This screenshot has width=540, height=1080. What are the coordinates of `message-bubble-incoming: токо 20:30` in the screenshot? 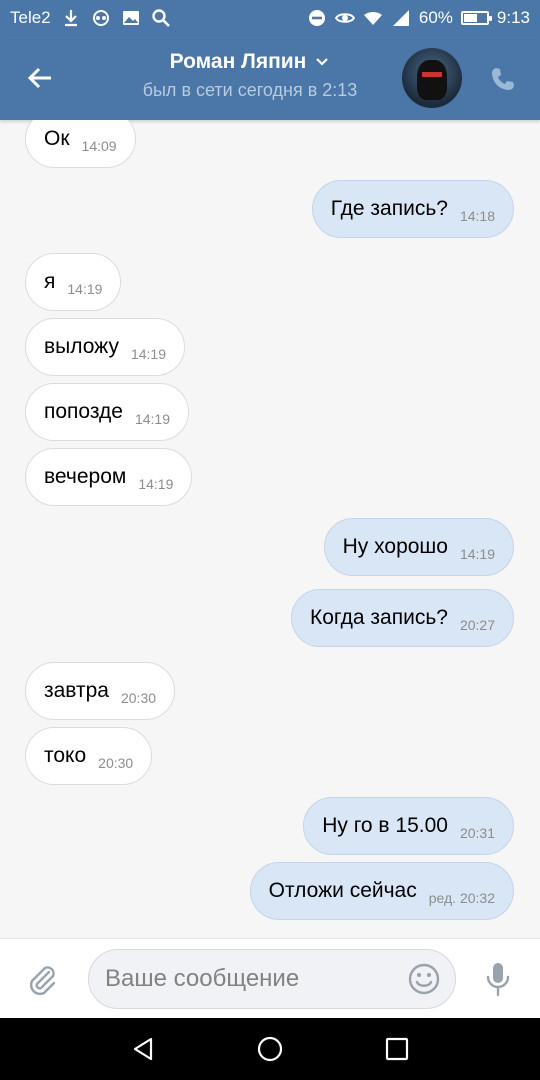 It's located at (89, 756).